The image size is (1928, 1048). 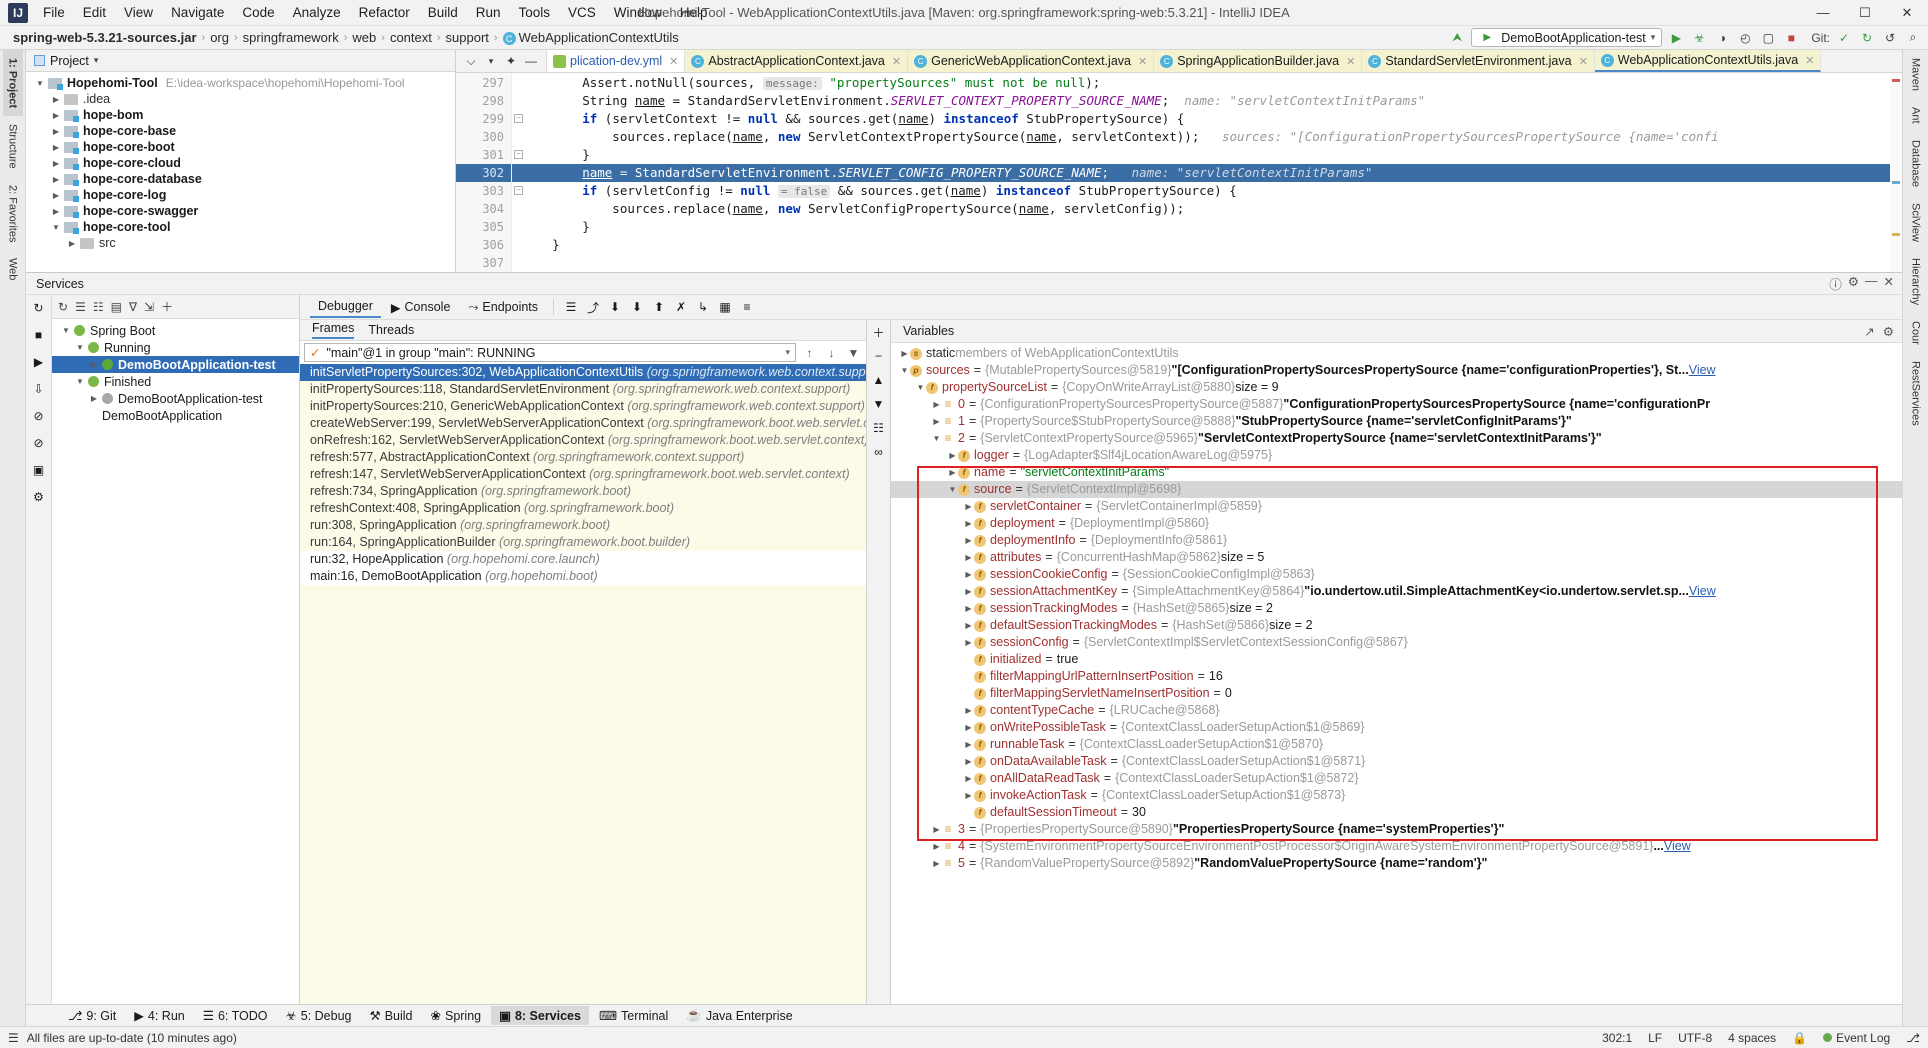 I want to click on menu-item-tools: Tools, so click(x=535, y=12).